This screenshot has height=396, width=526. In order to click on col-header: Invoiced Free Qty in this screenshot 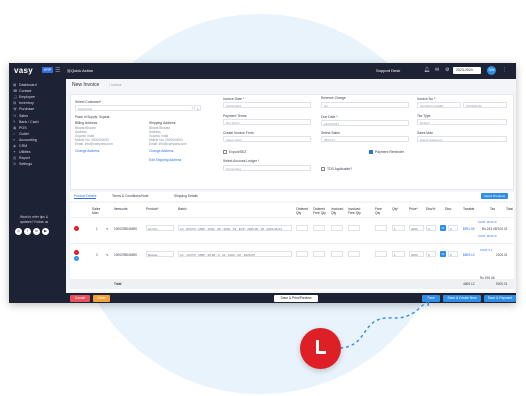, I will do `click(354, 211)`.